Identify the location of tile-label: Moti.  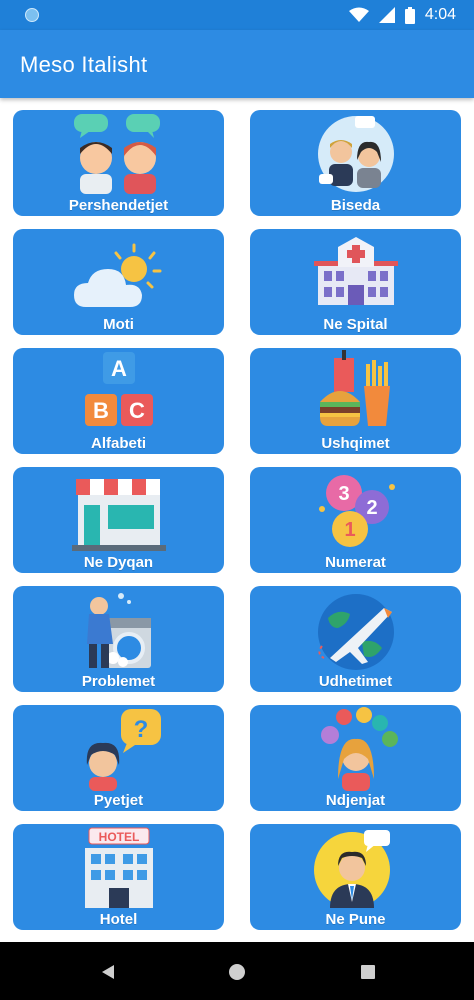
(118, 324).